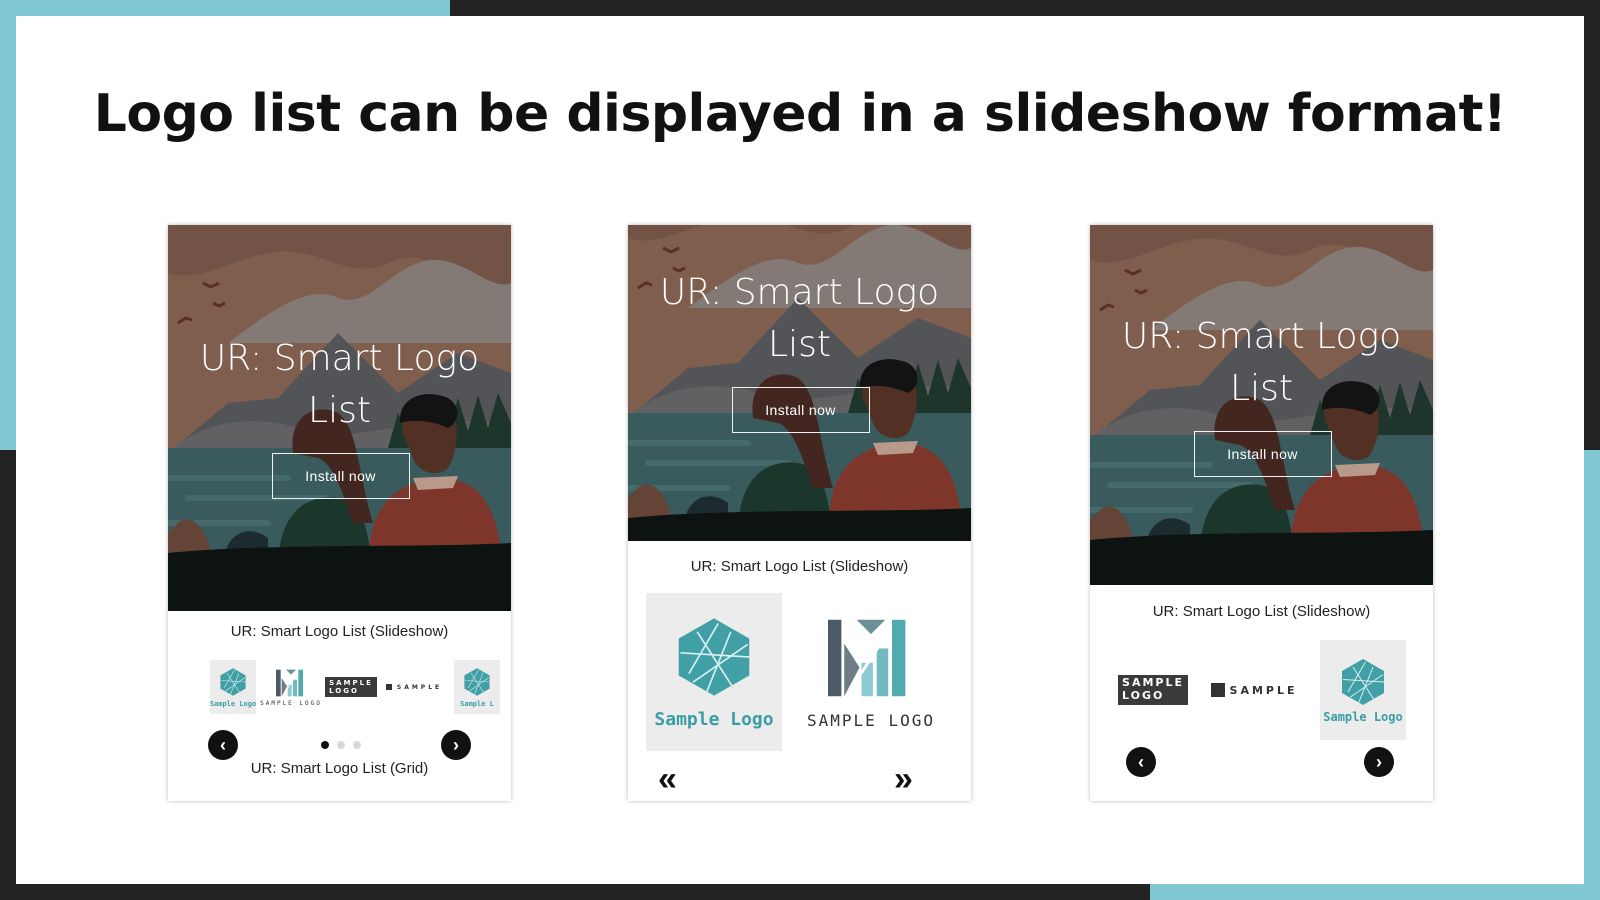 This screenshot has width=1600, height=900. What do you see at coordinates (225, 8) in the screenshot?
I see `frame-accent-top-left` at bounding box center [225, 8].